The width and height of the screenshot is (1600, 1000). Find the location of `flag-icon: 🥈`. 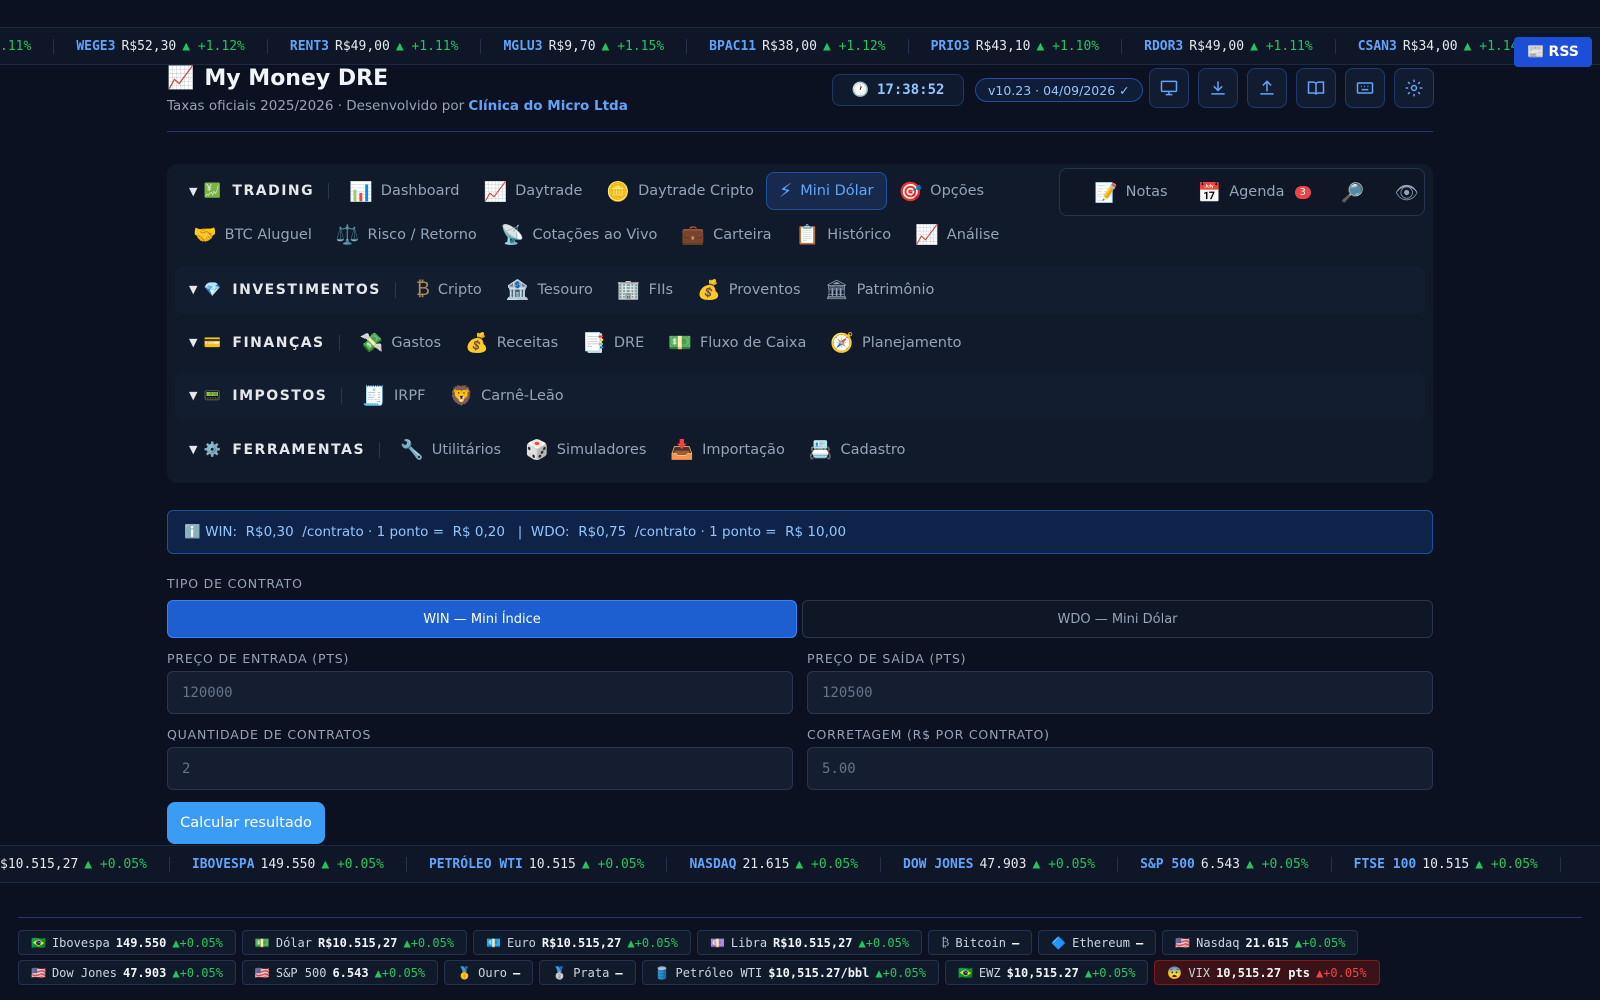

flag-icon: 🥈 is located at coordinates (560, 972).